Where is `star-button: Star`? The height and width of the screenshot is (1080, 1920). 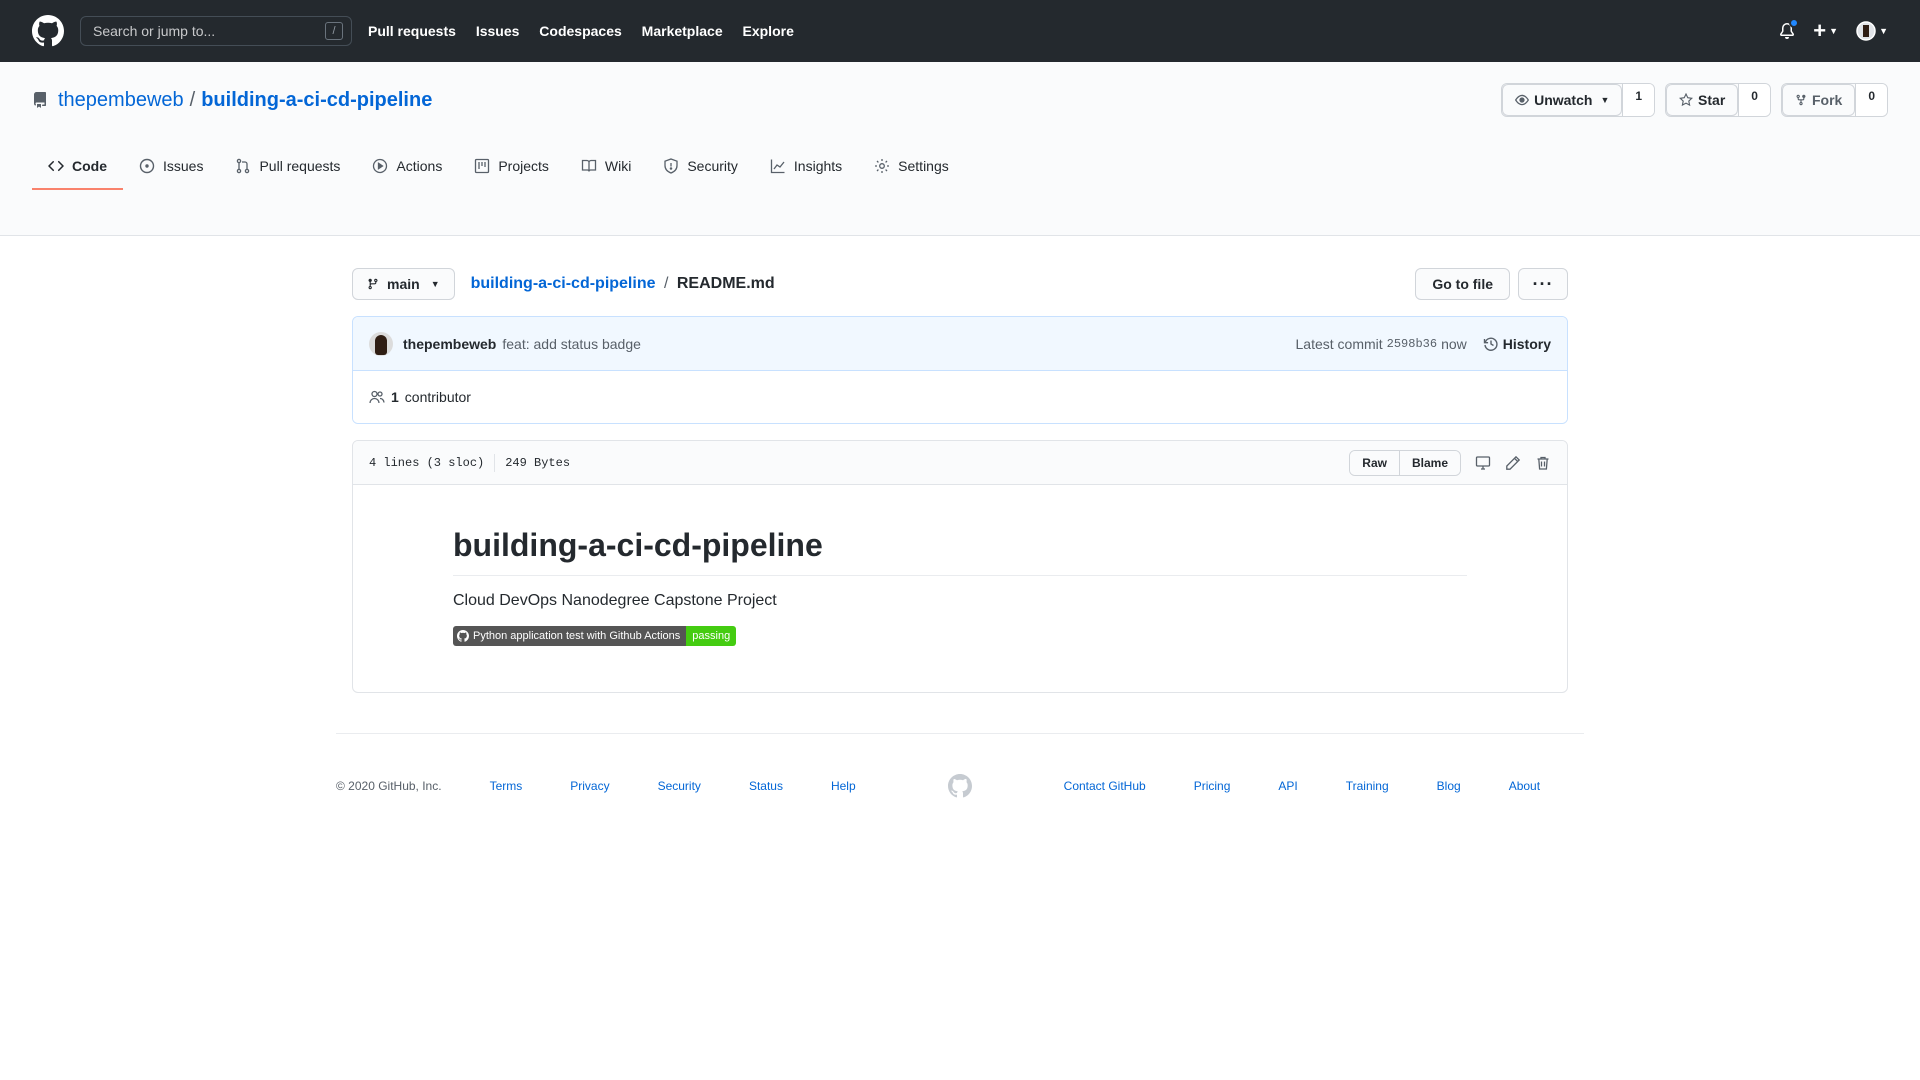 star-button: Star is located at coordinates (1702, 100).